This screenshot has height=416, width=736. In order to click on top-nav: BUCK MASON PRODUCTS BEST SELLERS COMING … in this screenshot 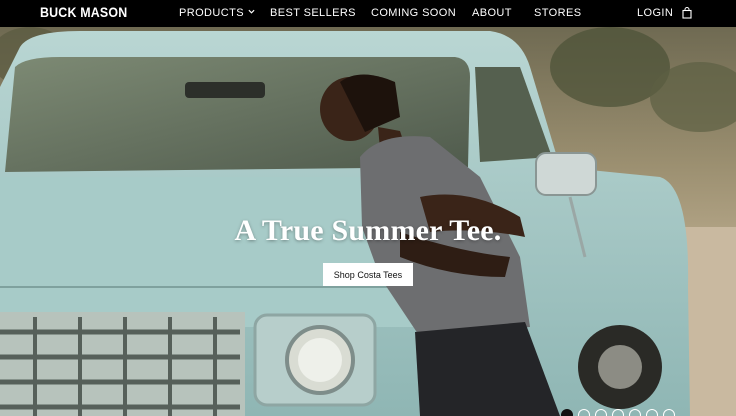, I will do `click(368, 13)`.